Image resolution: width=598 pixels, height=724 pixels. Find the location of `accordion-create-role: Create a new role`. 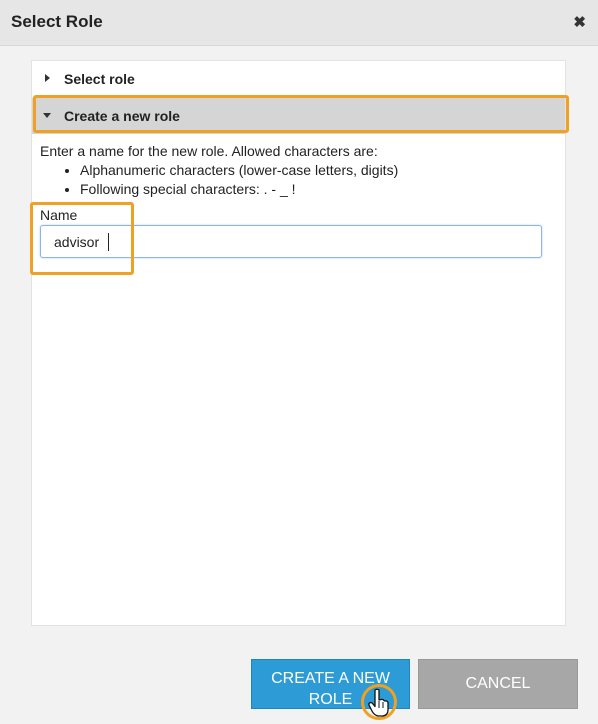

accordion-create-role: Create a new role is located at coordinates (298, 116).